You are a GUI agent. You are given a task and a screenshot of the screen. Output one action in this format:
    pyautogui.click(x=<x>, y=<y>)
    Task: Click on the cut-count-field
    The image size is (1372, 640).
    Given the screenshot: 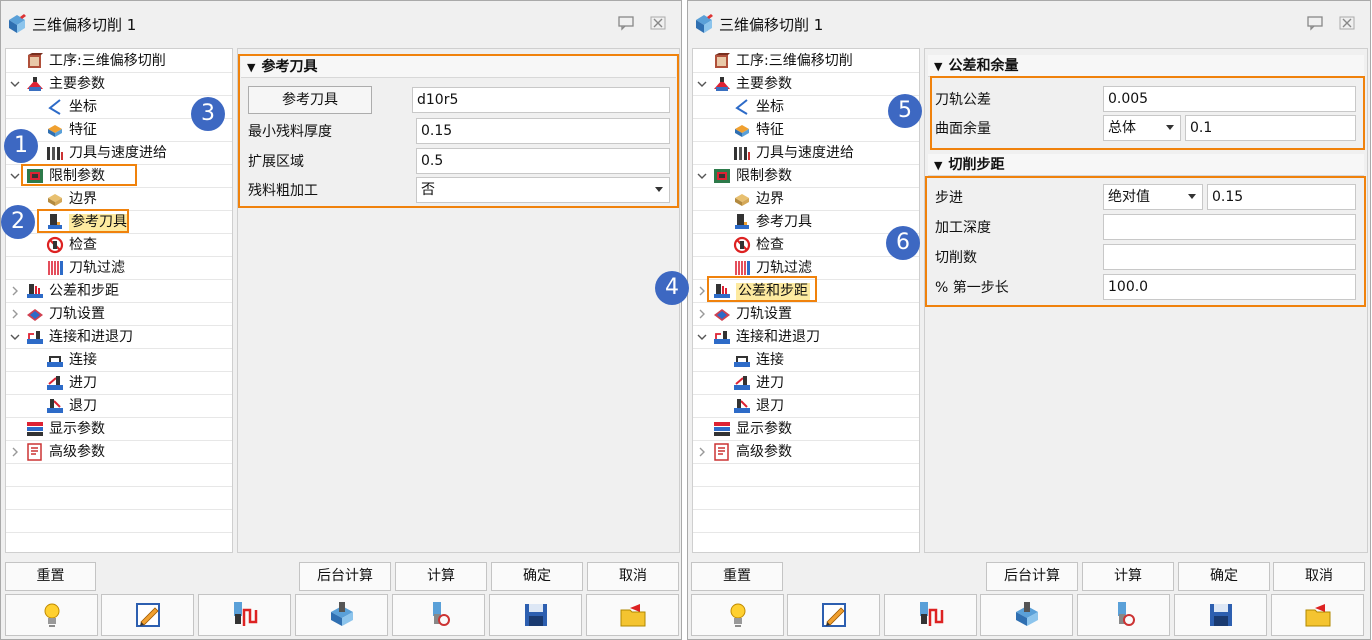 What is the action you would take?
    pyautogui.click(x=1229, y=257)
    